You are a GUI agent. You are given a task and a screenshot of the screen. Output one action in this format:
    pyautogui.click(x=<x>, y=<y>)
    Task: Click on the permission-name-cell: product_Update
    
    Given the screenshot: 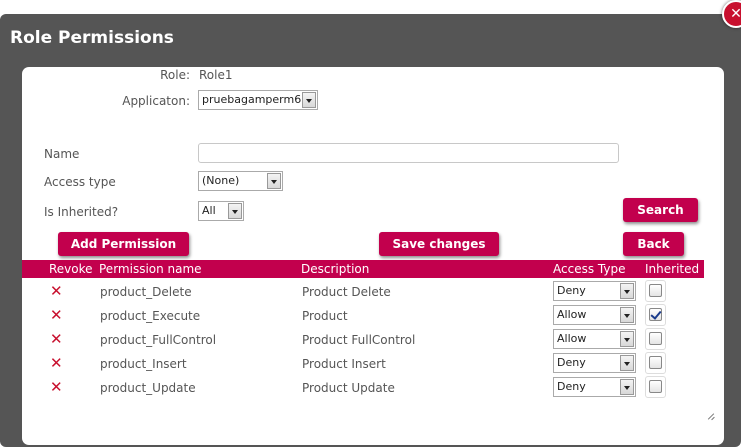 What is the action you would take?
    pyautogui.click(x=148, y=388)
    